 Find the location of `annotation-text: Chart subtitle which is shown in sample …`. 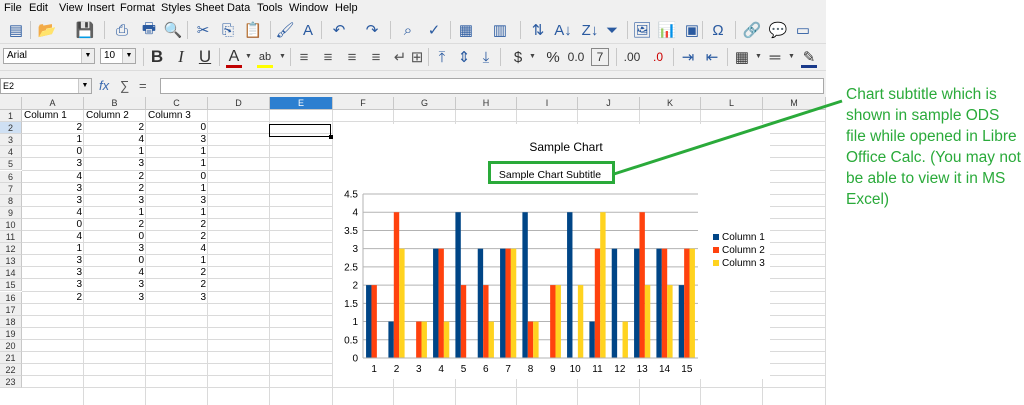

annotation-text: Chart subtitle which is shown in sample … is located at coordinates (933, 147).